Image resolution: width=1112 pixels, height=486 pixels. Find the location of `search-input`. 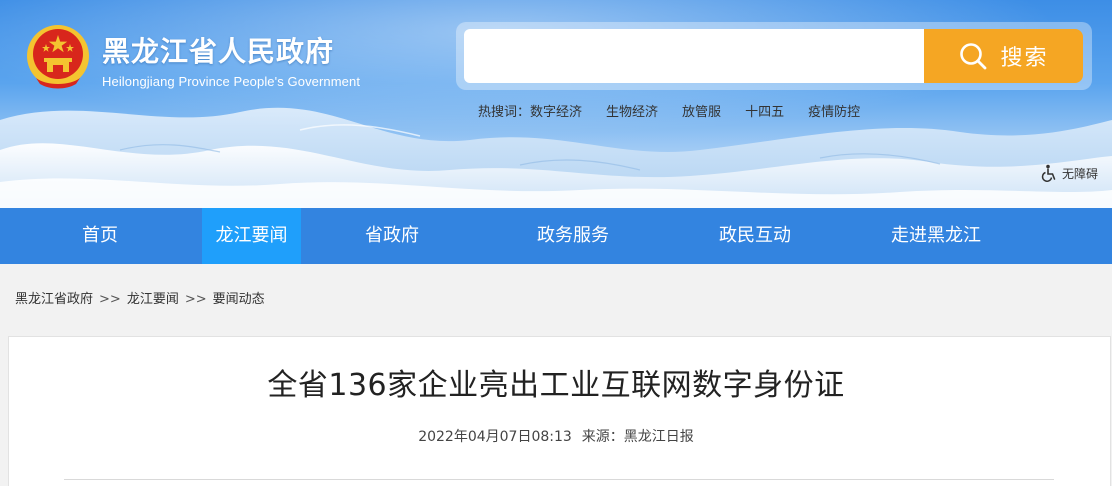

search-input is located at coordinates (699, 56).